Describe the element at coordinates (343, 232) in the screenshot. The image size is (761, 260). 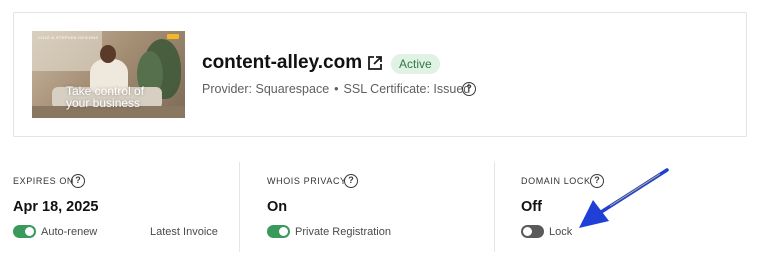
I see `private-registration-label: Private Registration` at that location.